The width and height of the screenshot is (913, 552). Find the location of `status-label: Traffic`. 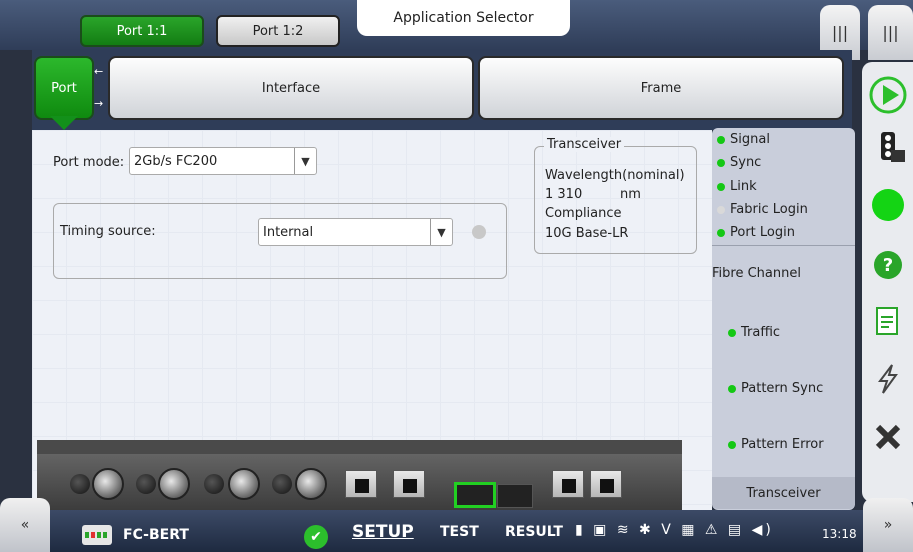

status-label: Traffic is located at coordinates (761, 332).